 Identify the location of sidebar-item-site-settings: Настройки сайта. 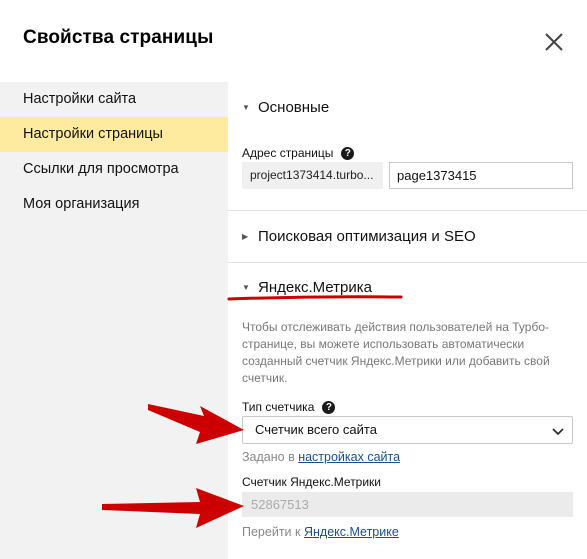
(114, 99).